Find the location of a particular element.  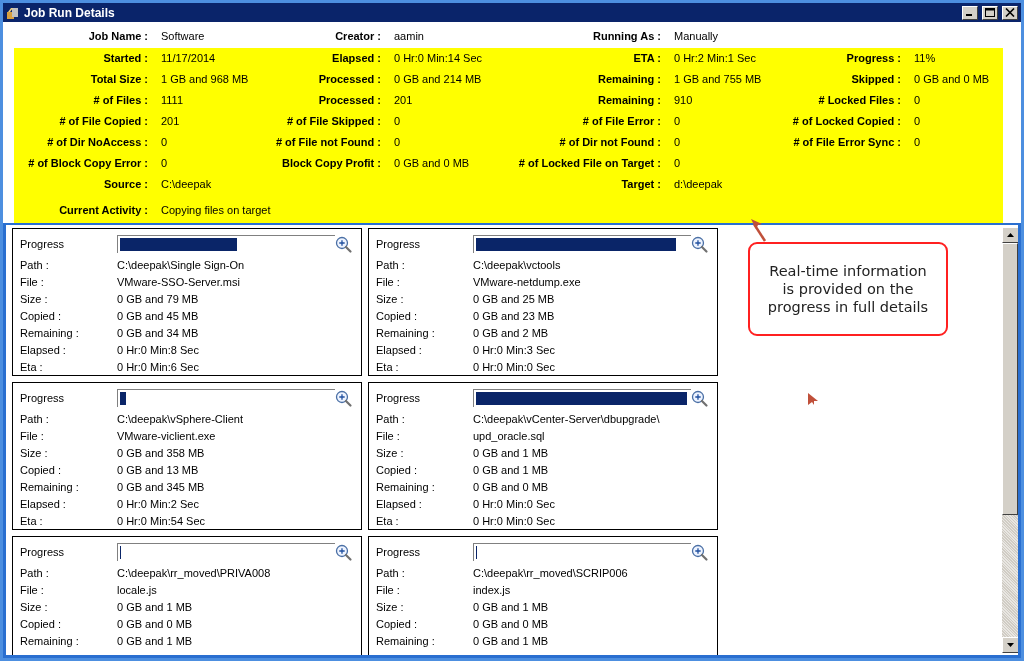

arrow-icon is located at coordinates (759, 230).